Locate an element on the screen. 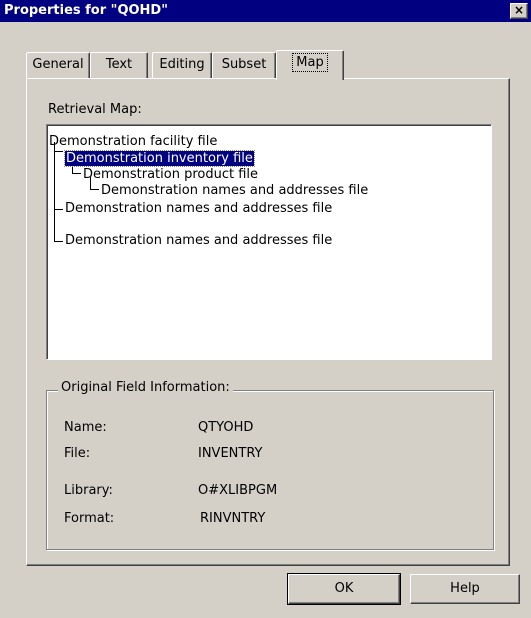 This screenshot has height=618, width=531. field-library-value: O#XLIBPGM is located at coordinates (238, 490).